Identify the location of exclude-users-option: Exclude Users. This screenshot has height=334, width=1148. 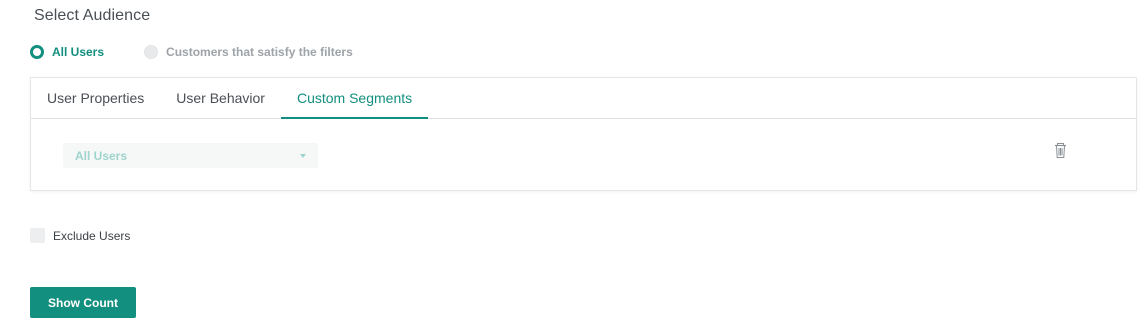
(80, 235).